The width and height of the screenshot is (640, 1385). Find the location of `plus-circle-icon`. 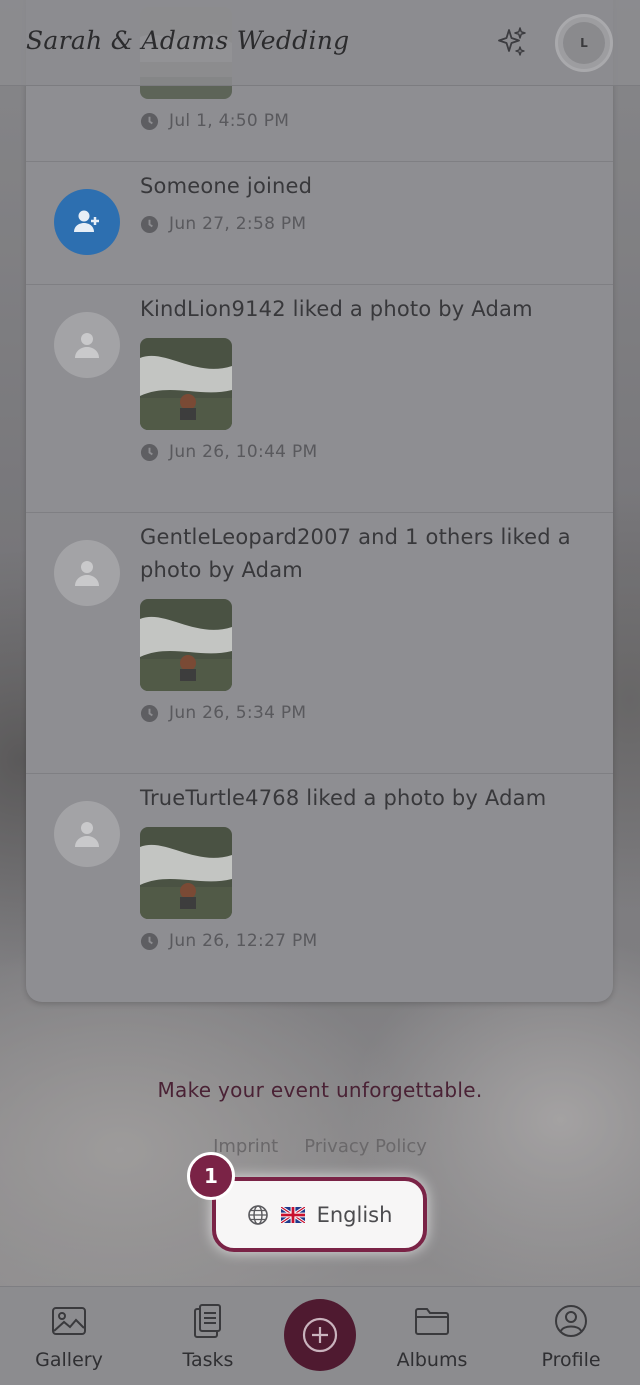

plus-circle-icon is located at coordinates (320, 1335).